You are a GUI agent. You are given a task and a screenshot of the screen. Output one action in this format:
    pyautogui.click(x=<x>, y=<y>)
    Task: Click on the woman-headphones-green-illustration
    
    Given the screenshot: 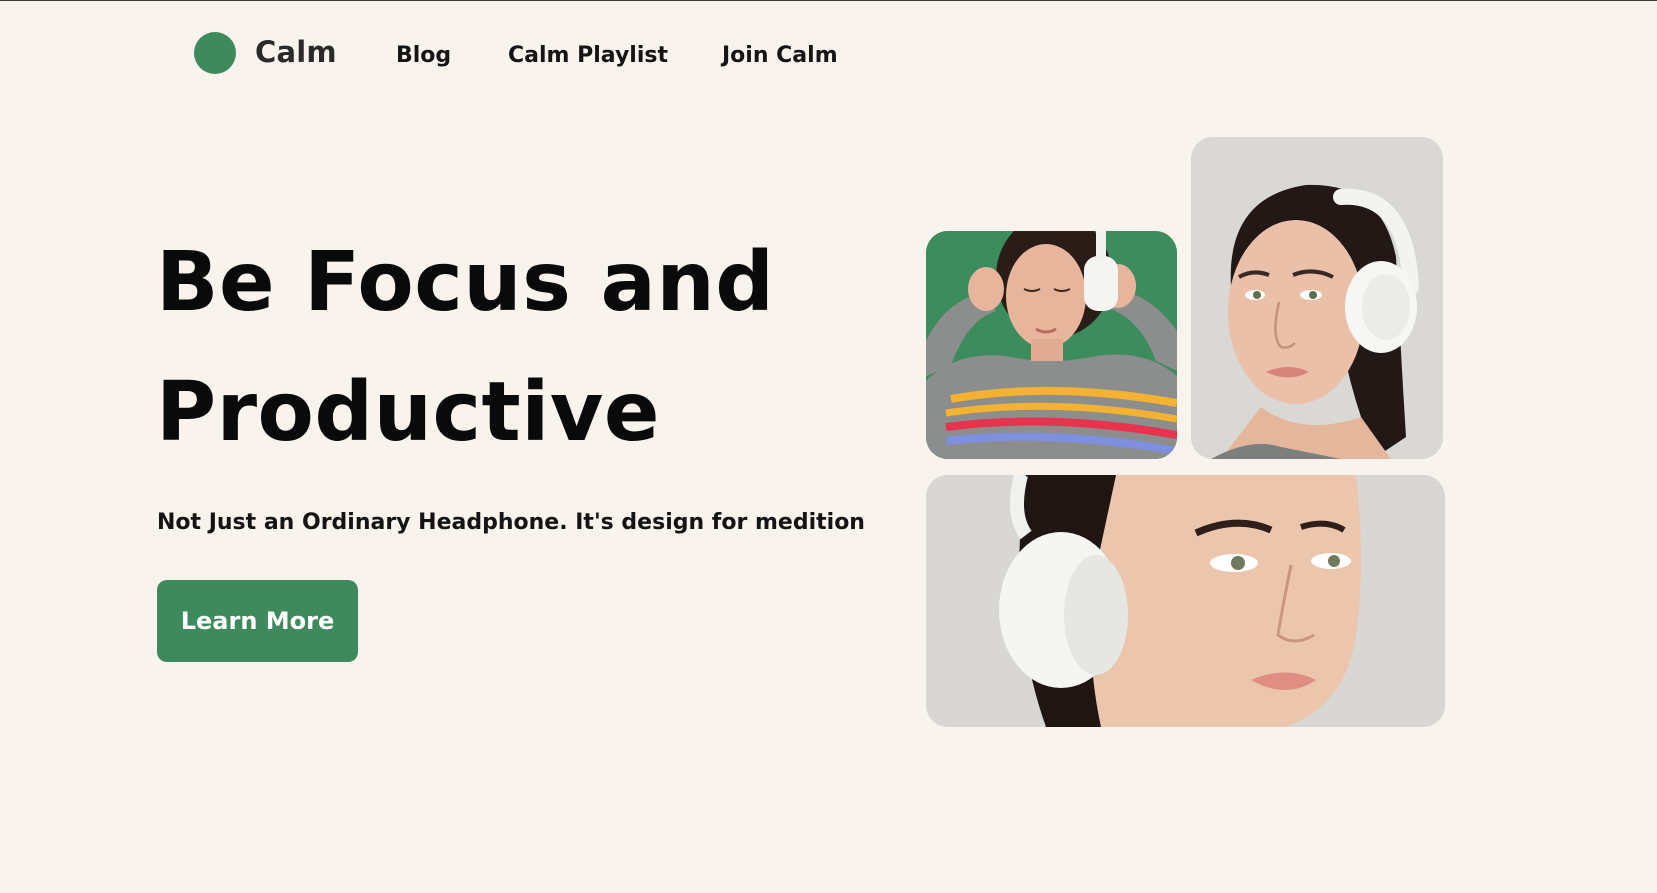 What is the action you would take?
    pyautogui.click(x=1051, y=345)
    